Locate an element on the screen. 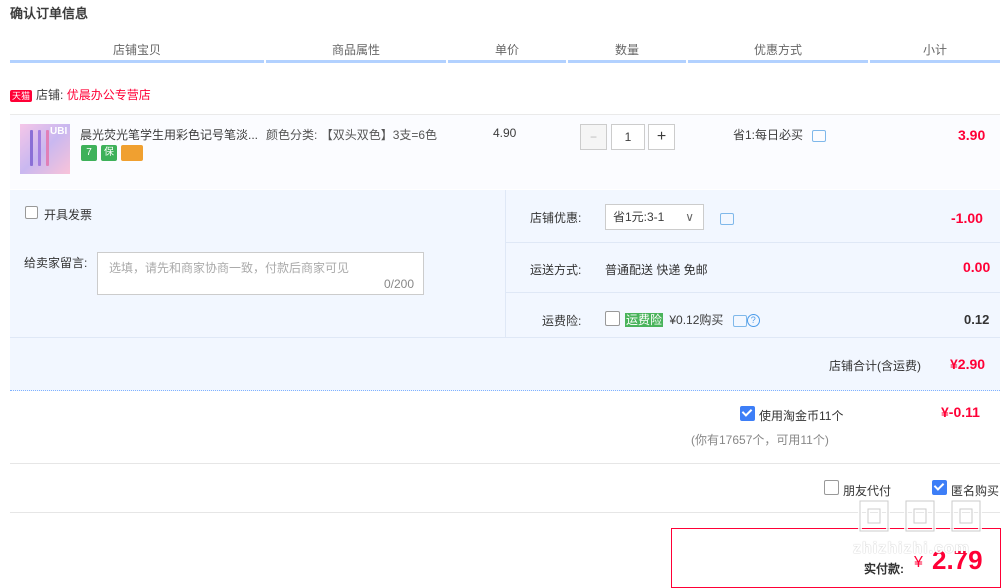  shop-label: 店铺: is located at coordinates (50, 95).